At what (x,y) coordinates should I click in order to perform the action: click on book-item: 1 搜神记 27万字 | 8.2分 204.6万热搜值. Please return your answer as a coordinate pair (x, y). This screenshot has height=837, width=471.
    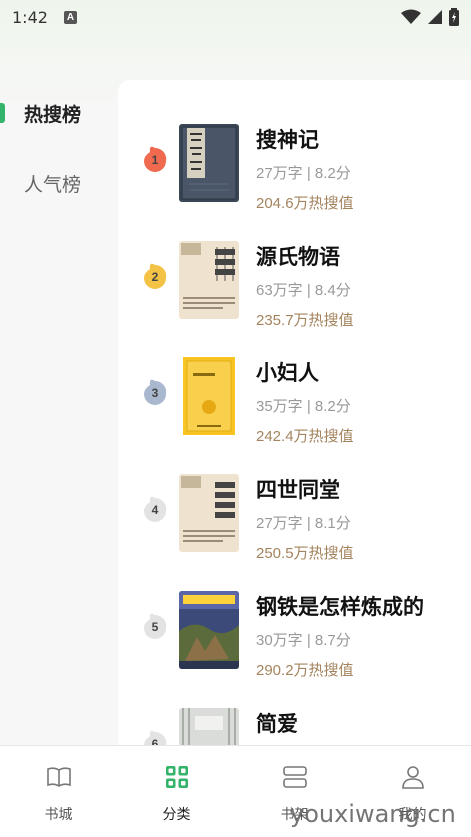
    Looking at the image, I should click on (294, 170).